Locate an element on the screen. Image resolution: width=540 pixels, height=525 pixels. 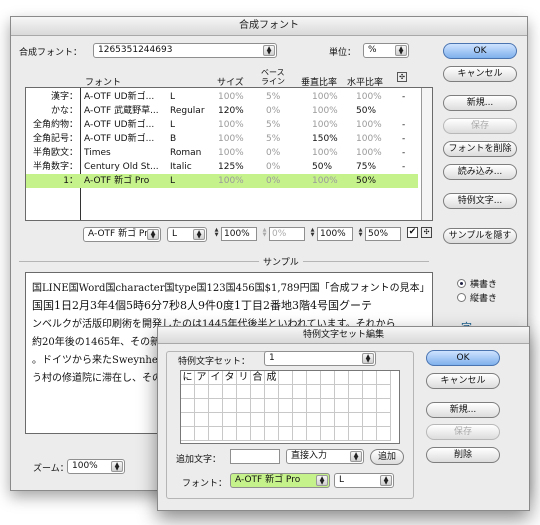
char-cell: イ is located at coordinates (216, 378).